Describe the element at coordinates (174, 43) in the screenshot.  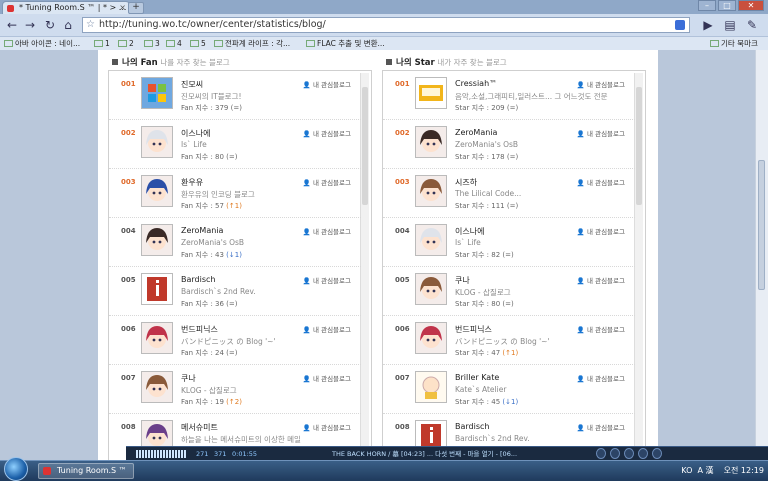
I see `bookmark-item: 4` at that location.